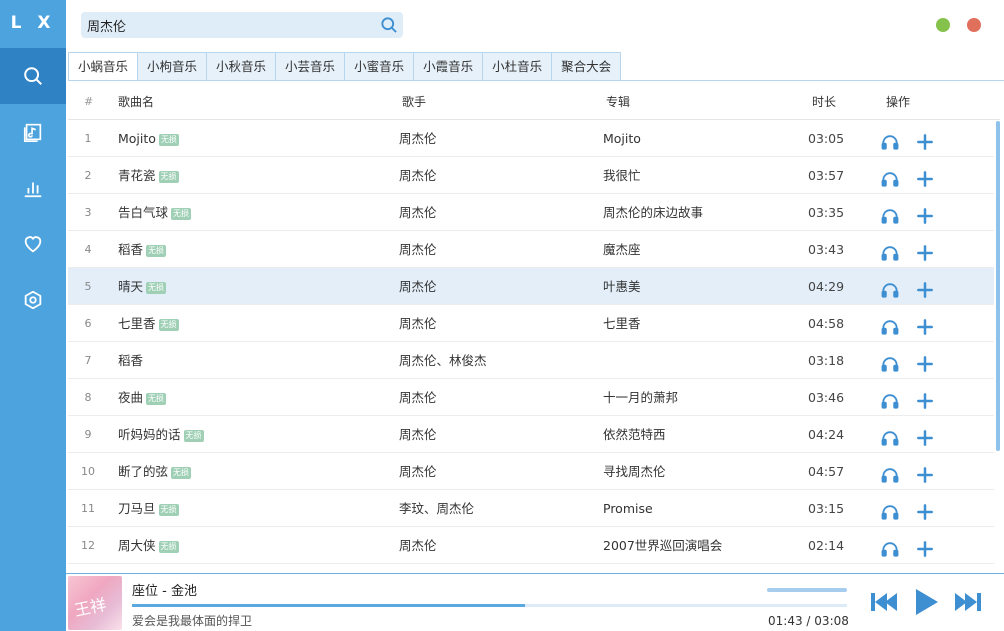 This screenshot has width=1004, height=631. I want to click on duration: 03:18, so click(826, 360).